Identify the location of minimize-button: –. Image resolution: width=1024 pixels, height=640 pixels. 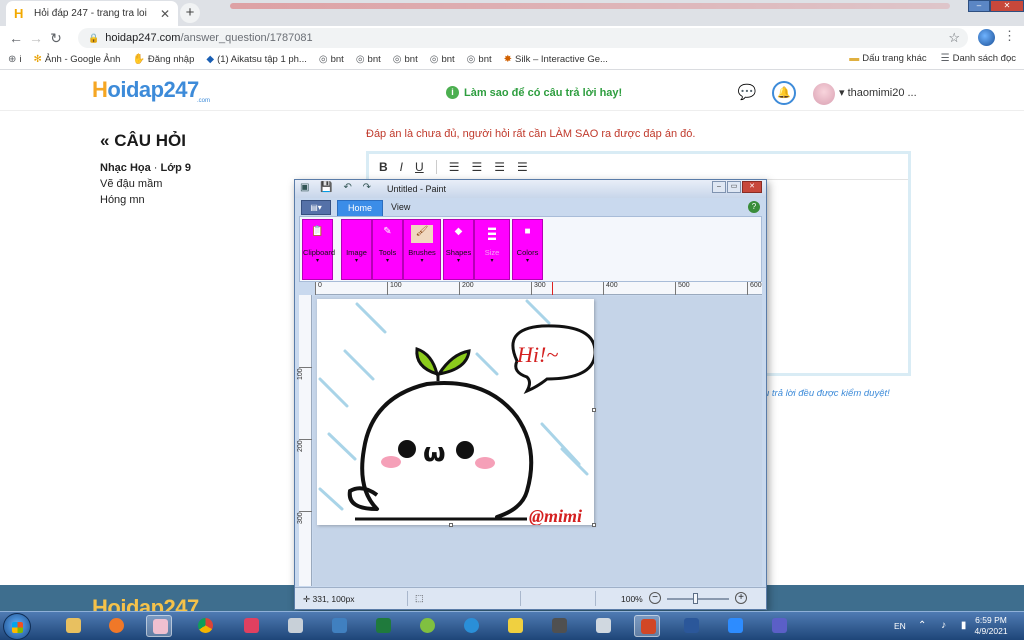
(979, 6).